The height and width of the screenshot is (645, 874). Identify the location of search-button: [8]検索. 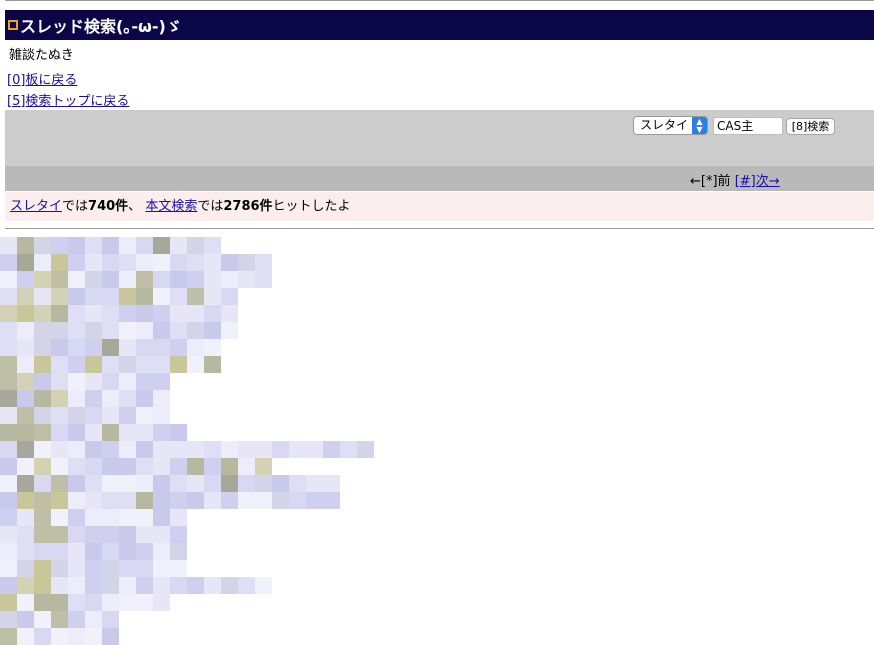
(810, 126).